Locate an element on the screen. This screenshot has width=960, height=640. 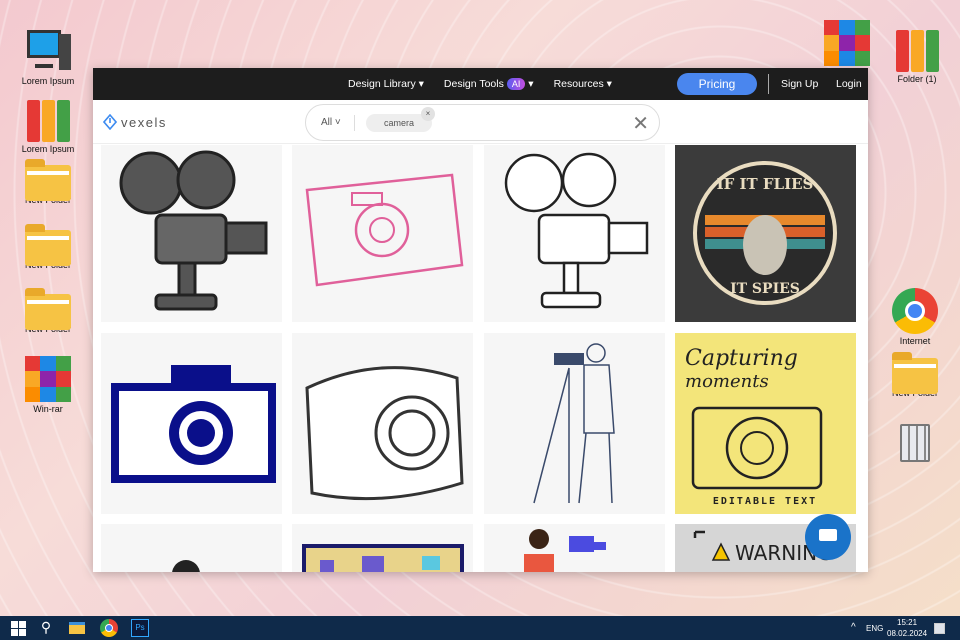
pigeon-badge-illustration: IF IT FLIES IT SPIES is located at coordinates (765, 233).